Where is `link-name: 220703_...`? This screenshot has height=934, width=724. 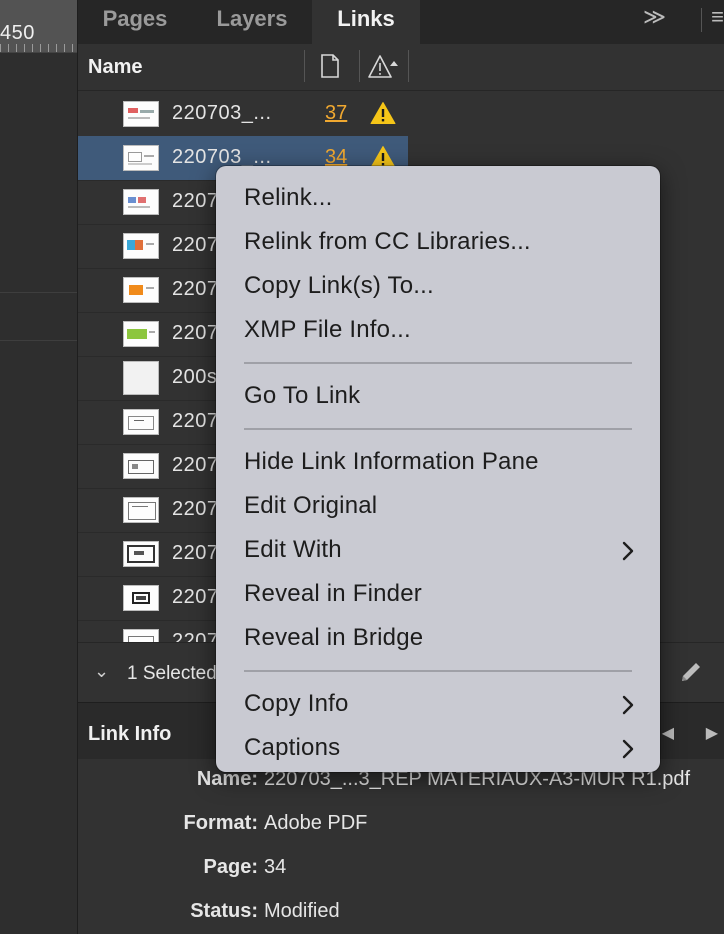
link-name: 220703_... is located at coordinates (222, 113).